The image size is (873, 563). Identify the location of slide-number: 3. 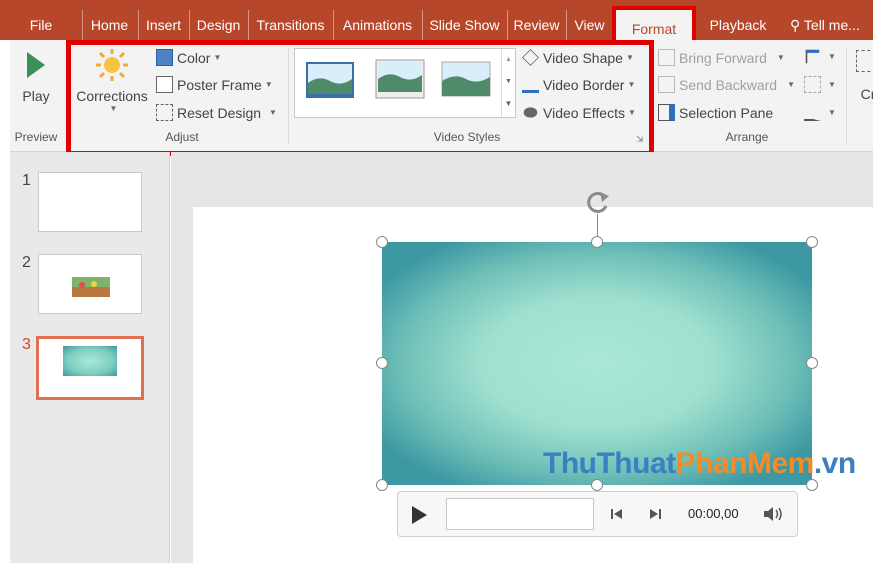
(26, 344).